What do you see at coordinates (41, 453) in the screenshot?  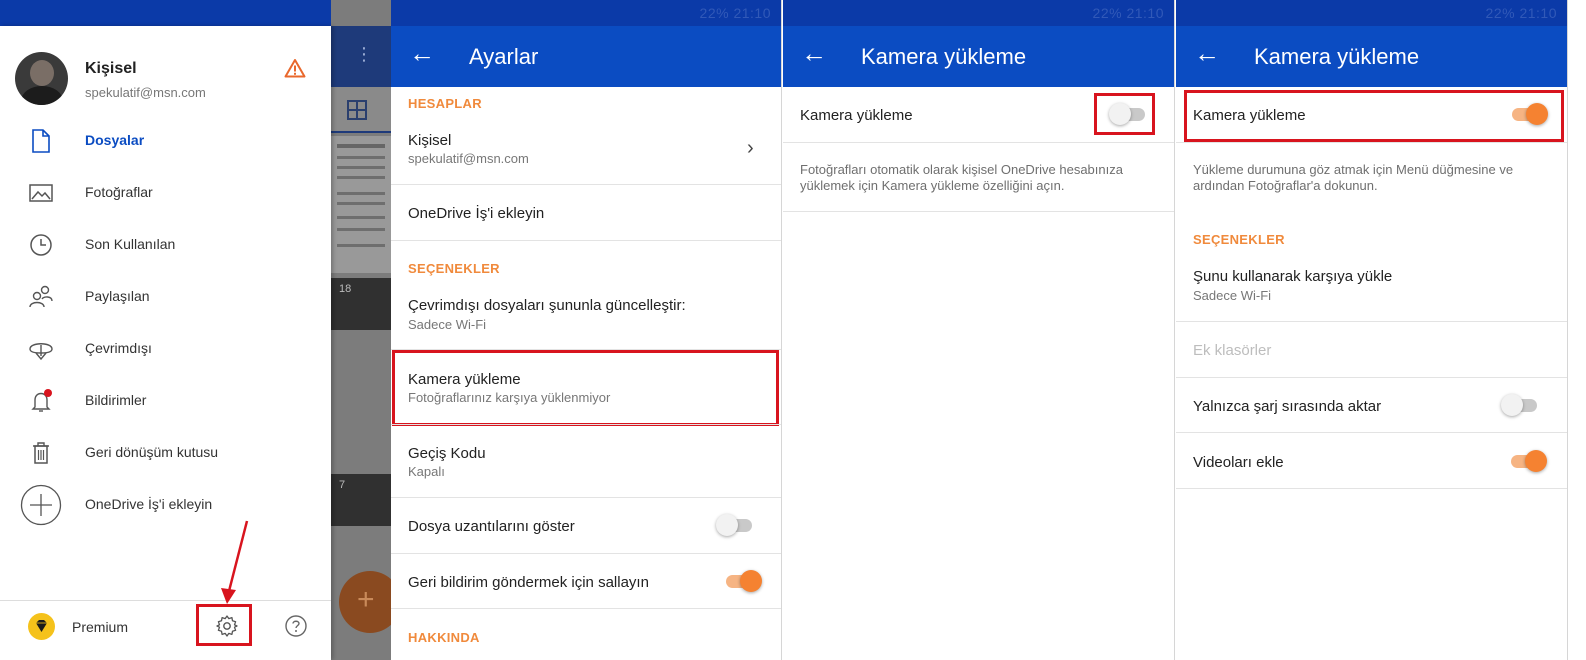 I see `trash-icon` at bounding box center [41, 453].